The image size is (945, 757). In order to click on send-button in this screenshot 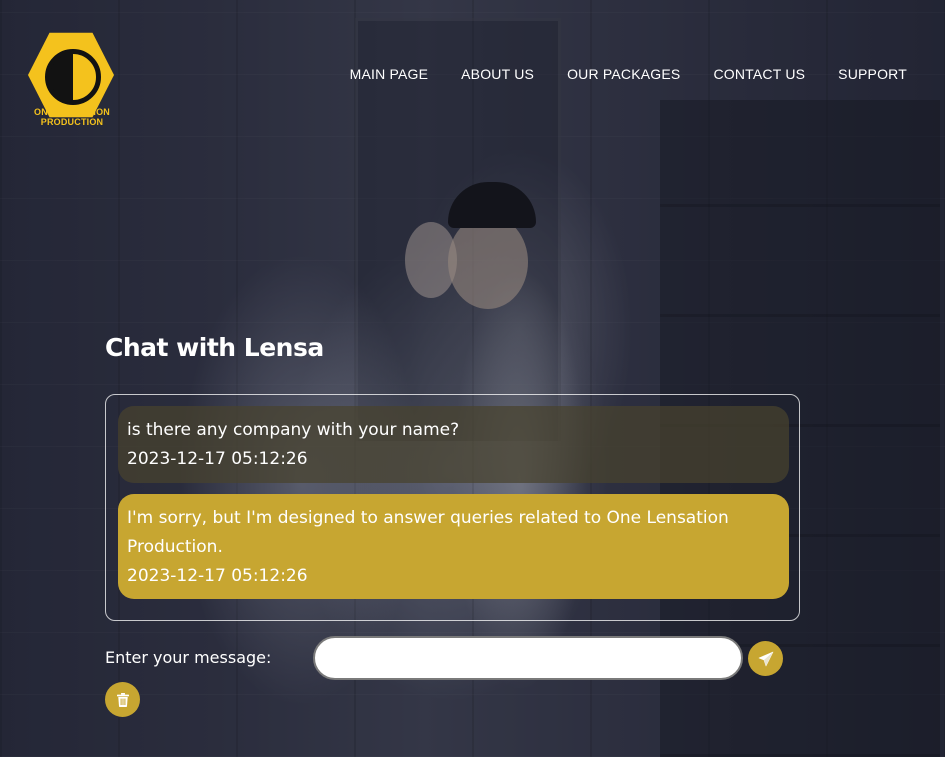, I will do `click(765, 658)`.